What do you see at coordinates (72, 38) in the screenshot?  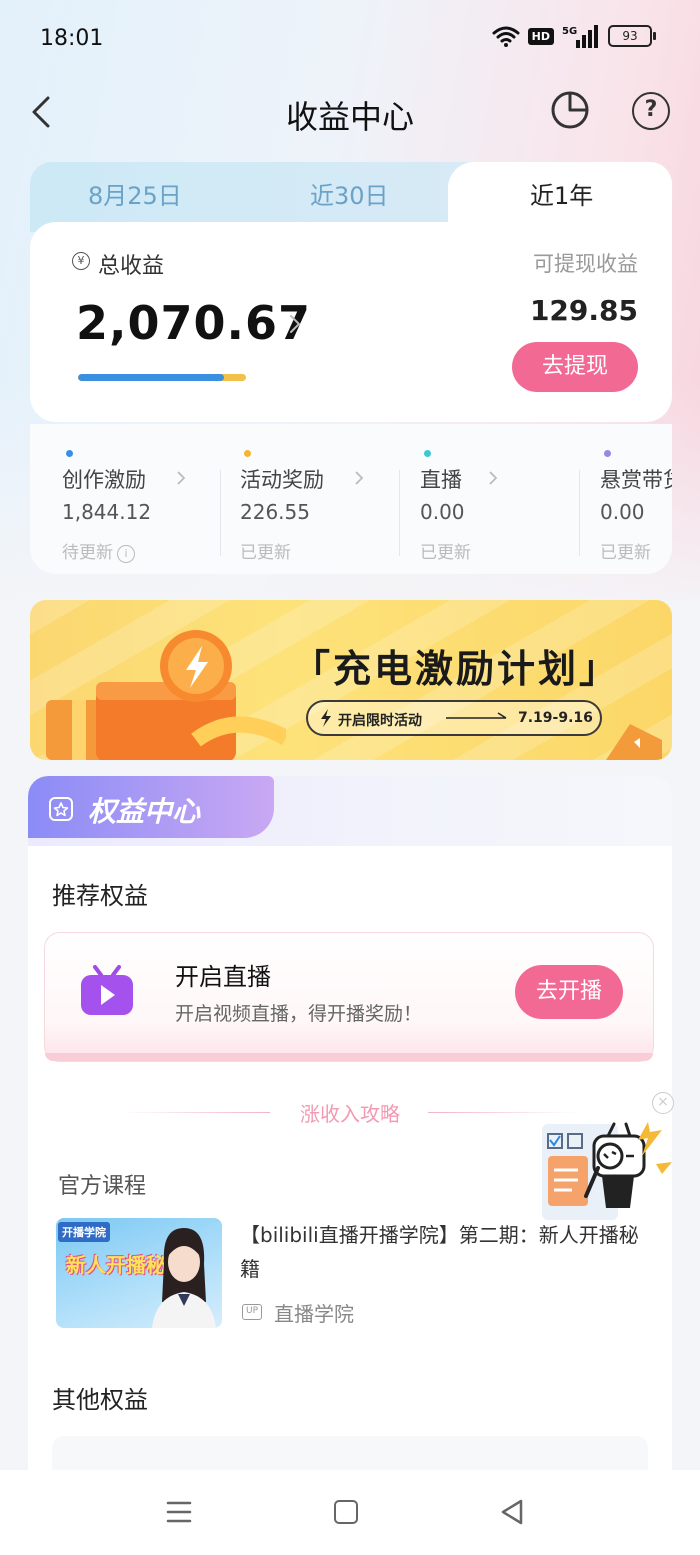 I see `status-time: 18:01` at bounding box center [72, 38].